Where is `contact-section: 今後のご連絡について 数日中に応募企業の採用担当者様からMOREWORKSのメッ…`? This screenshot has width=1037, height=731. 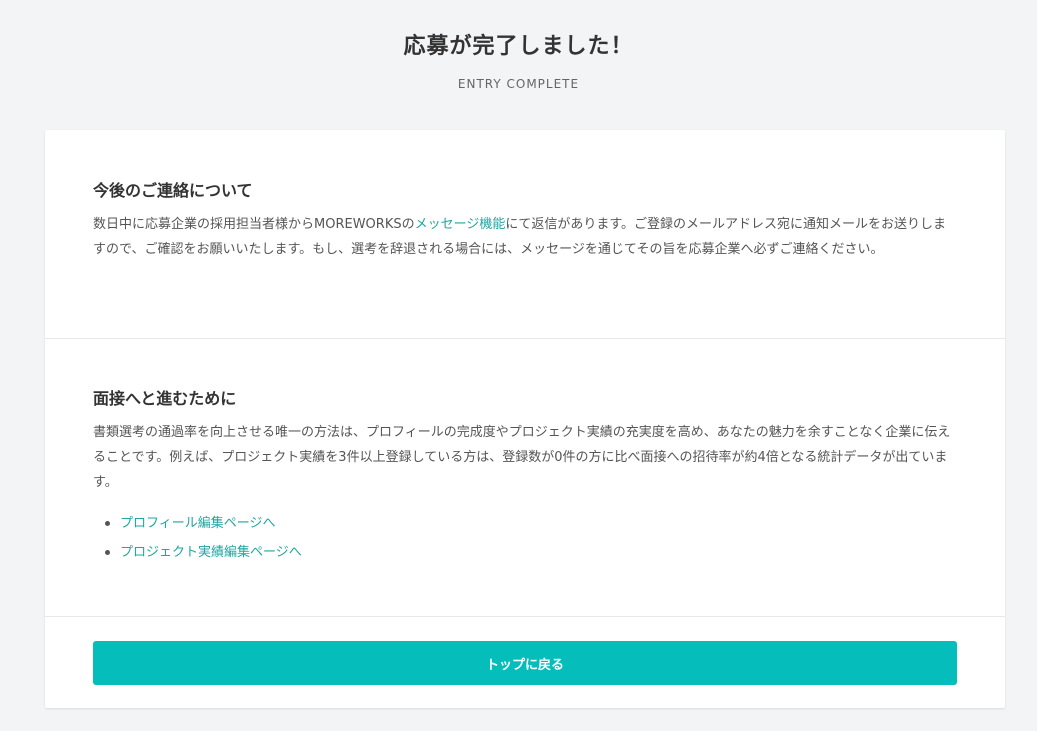
contact-section: 今後のご連絡について 数日中に応募企業の採用担当者様からMOREWORKSのメッ… is located at coordinates (525, 221).